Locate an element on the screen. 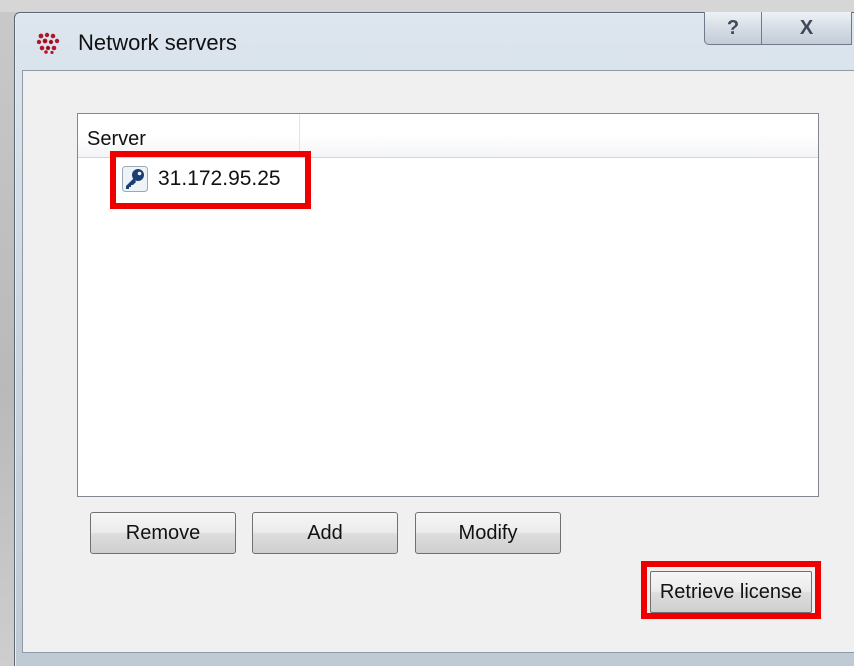 This screenshot has height=666, width=854. remove-button: Remove is located at coordinates (163, 533).